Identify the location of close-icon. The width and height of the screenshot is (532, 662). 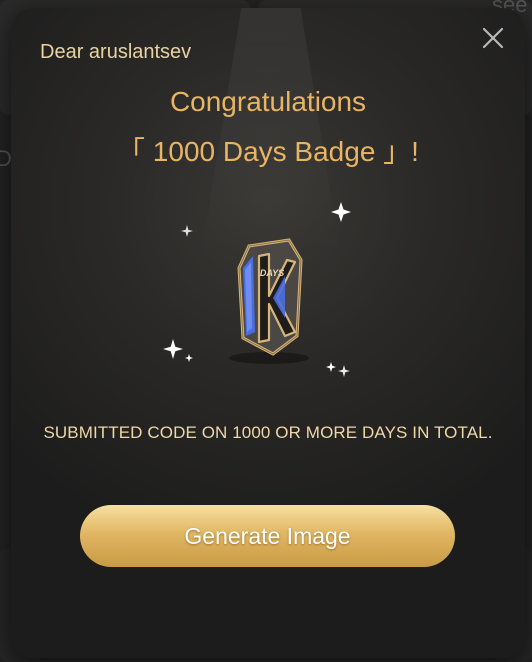
(493, 38).